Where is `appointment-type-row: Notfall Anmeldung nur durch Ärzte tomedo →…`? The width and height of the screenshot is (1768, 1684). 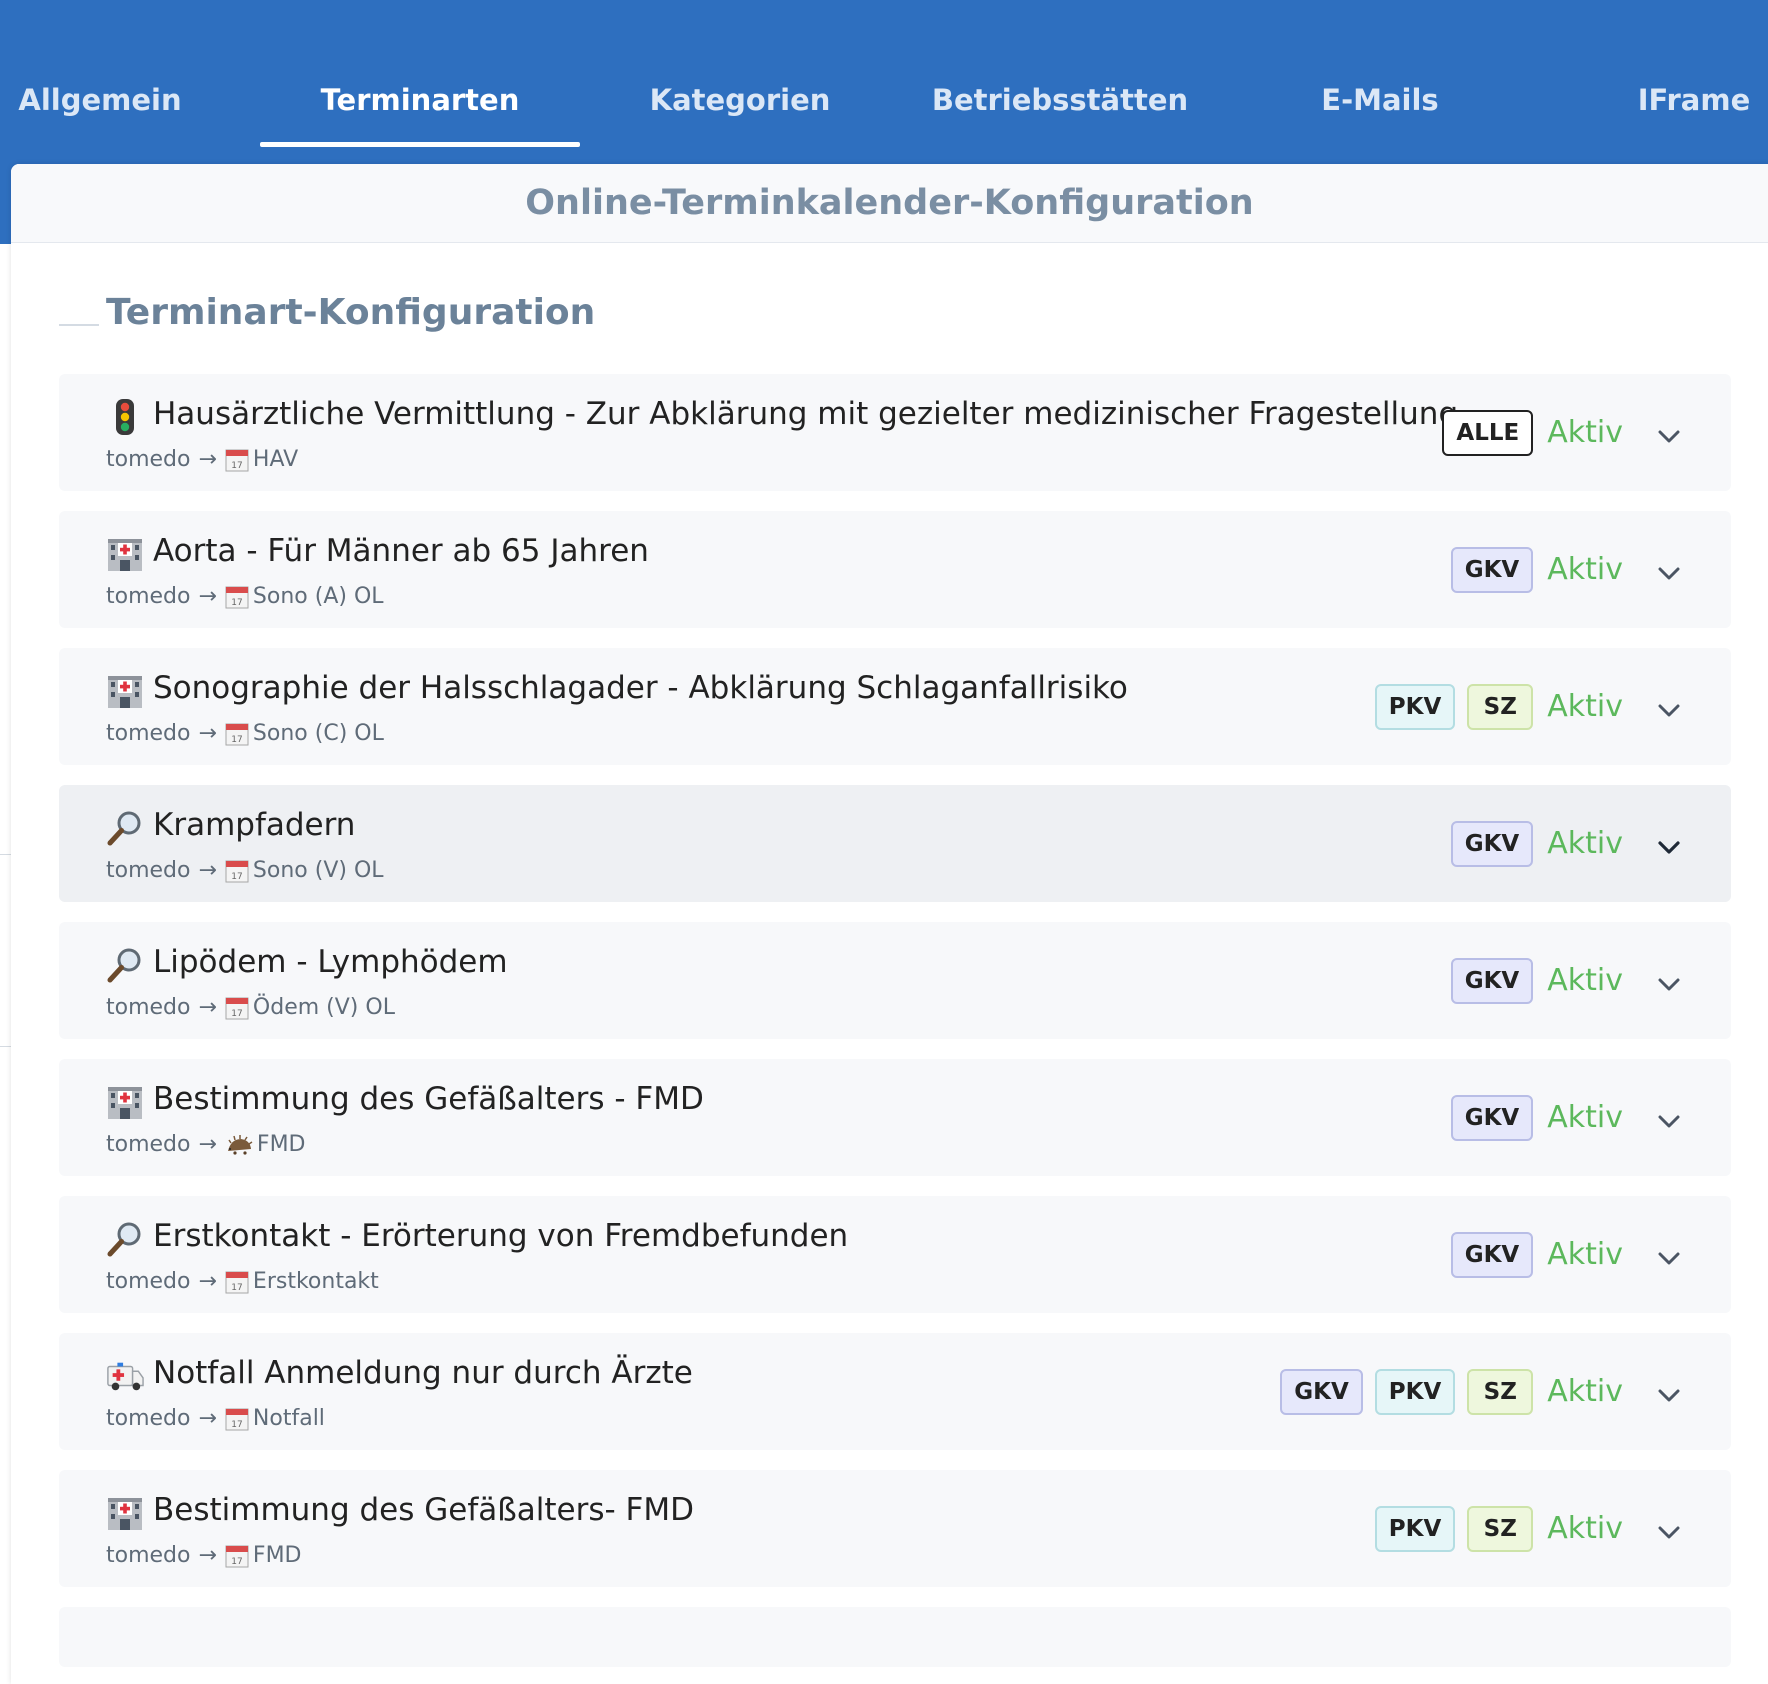 appointment-type-row: Notfall Anmeldung nur durch Ärzte tomedo →… is located at coordinates (895, 1391).